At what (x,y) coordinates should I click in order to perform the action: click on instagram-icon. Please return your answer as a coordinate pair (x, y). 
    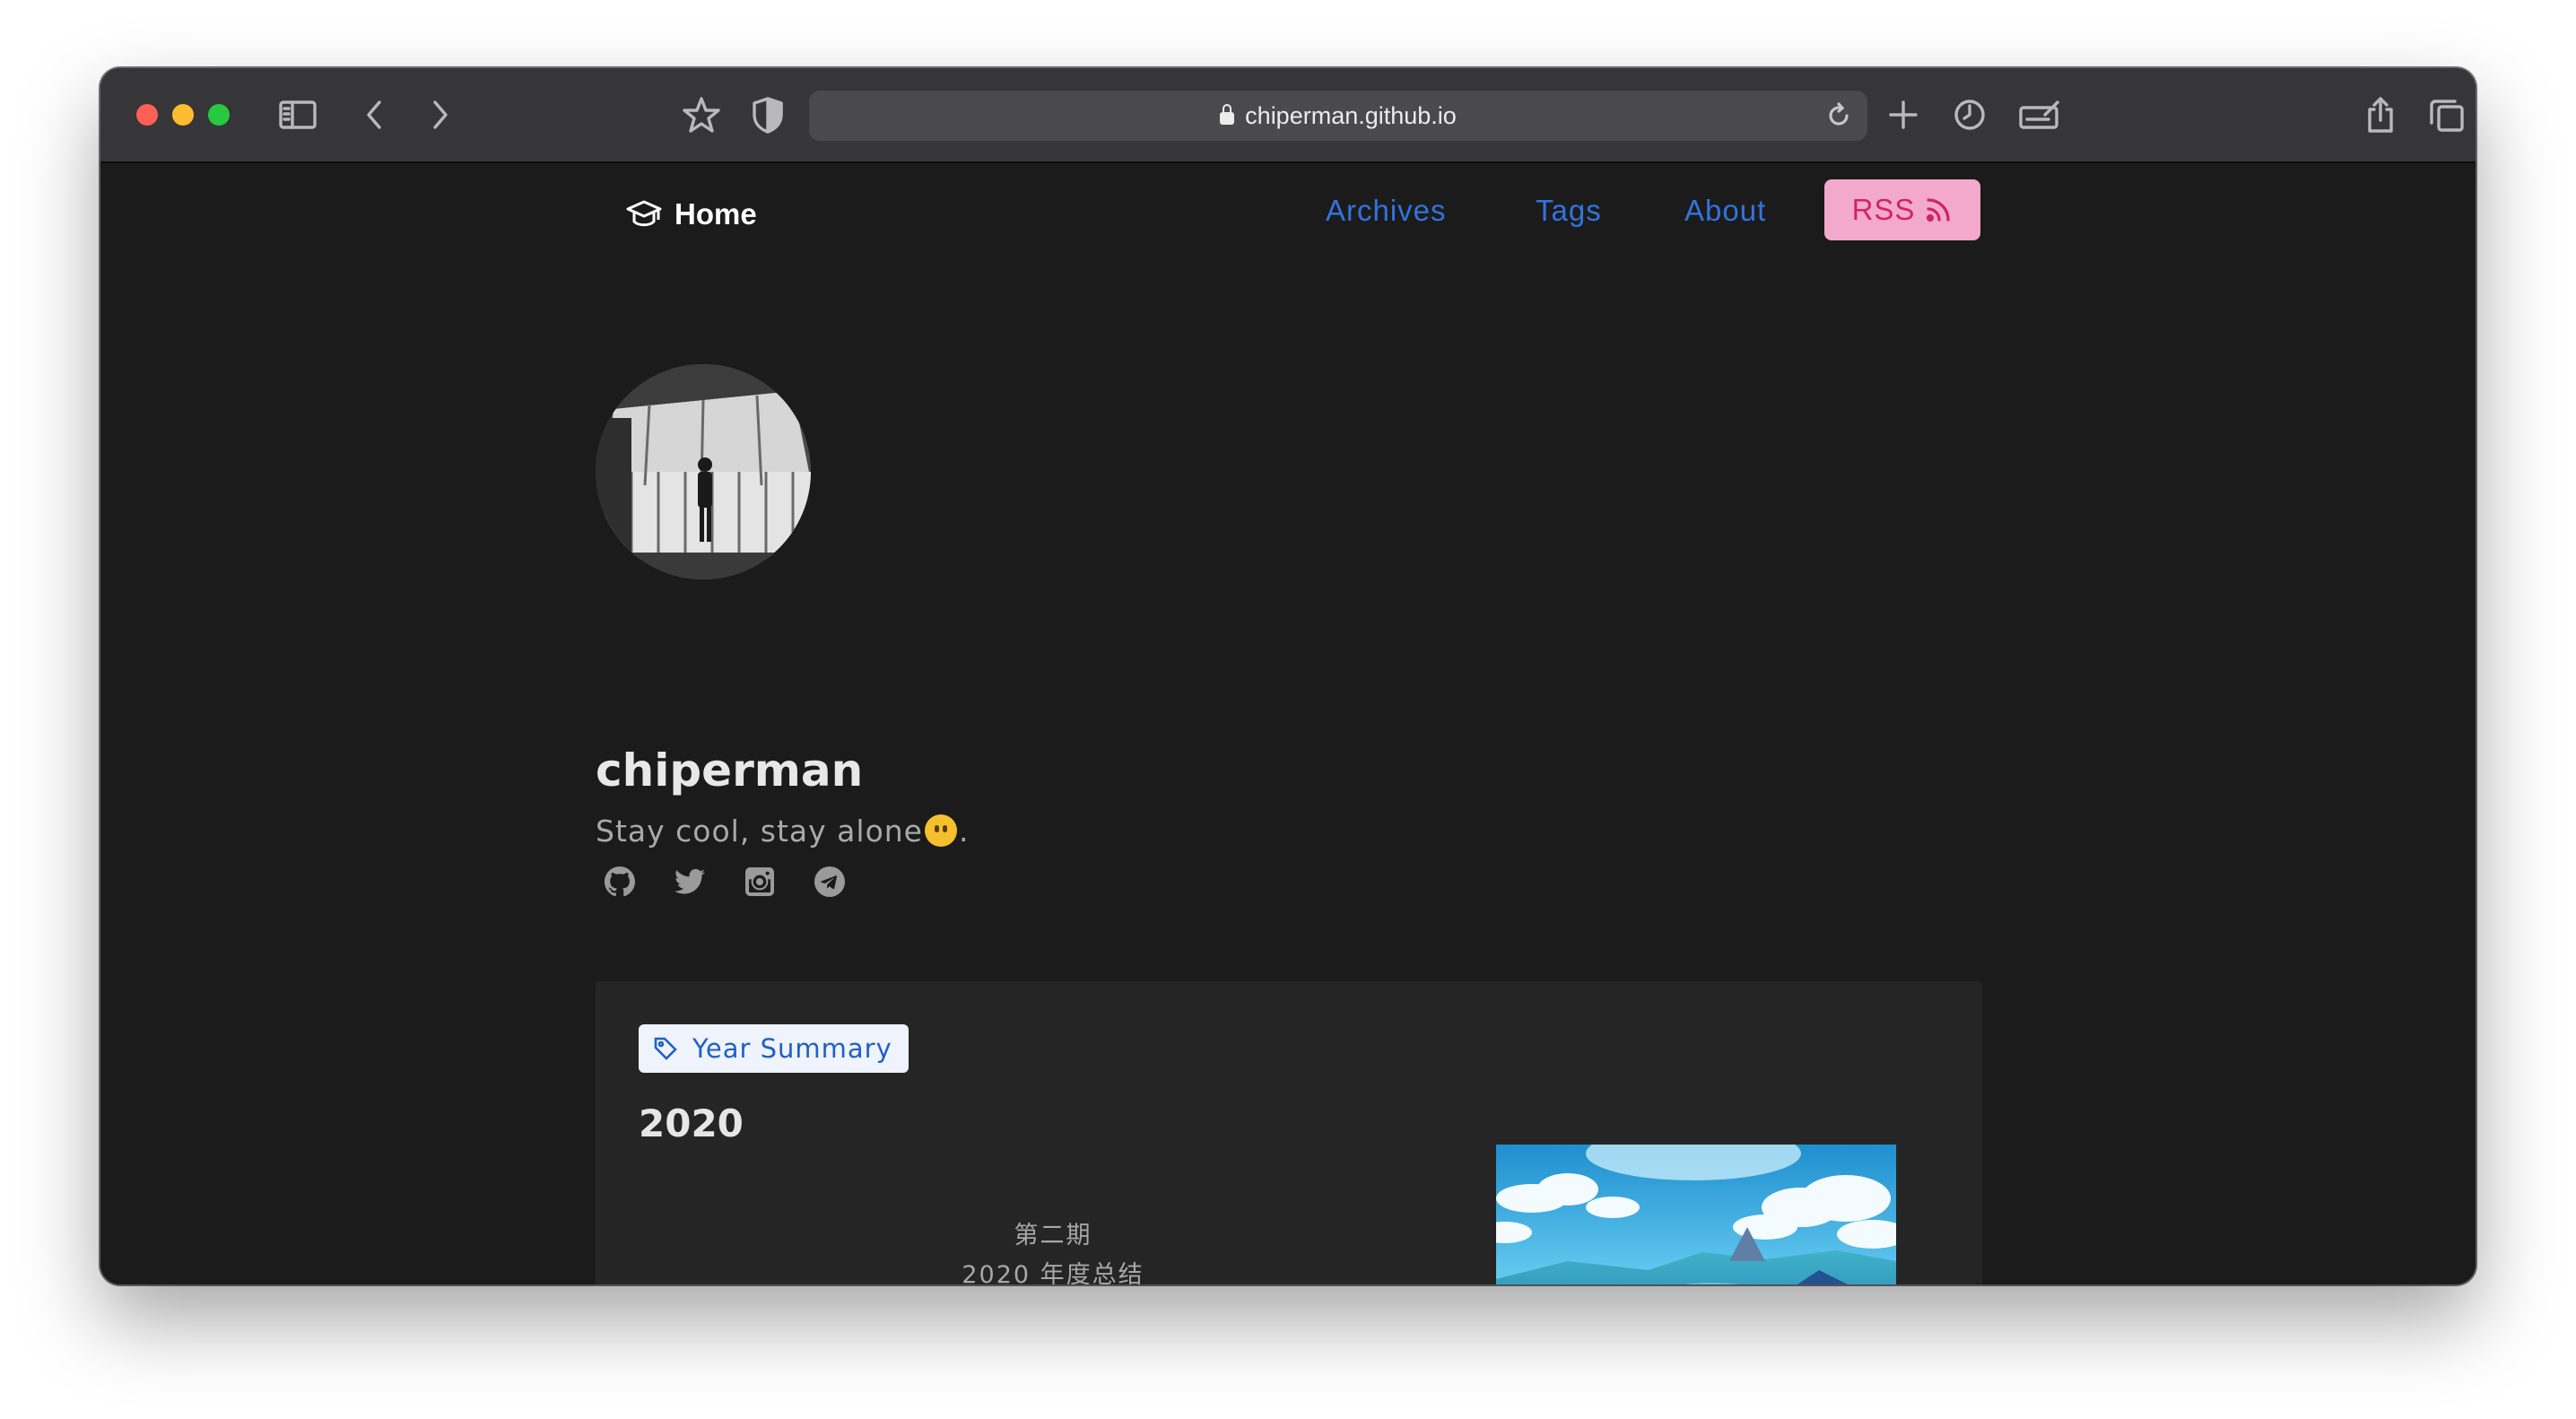
    Looking at the image, I should click on (759, 881).